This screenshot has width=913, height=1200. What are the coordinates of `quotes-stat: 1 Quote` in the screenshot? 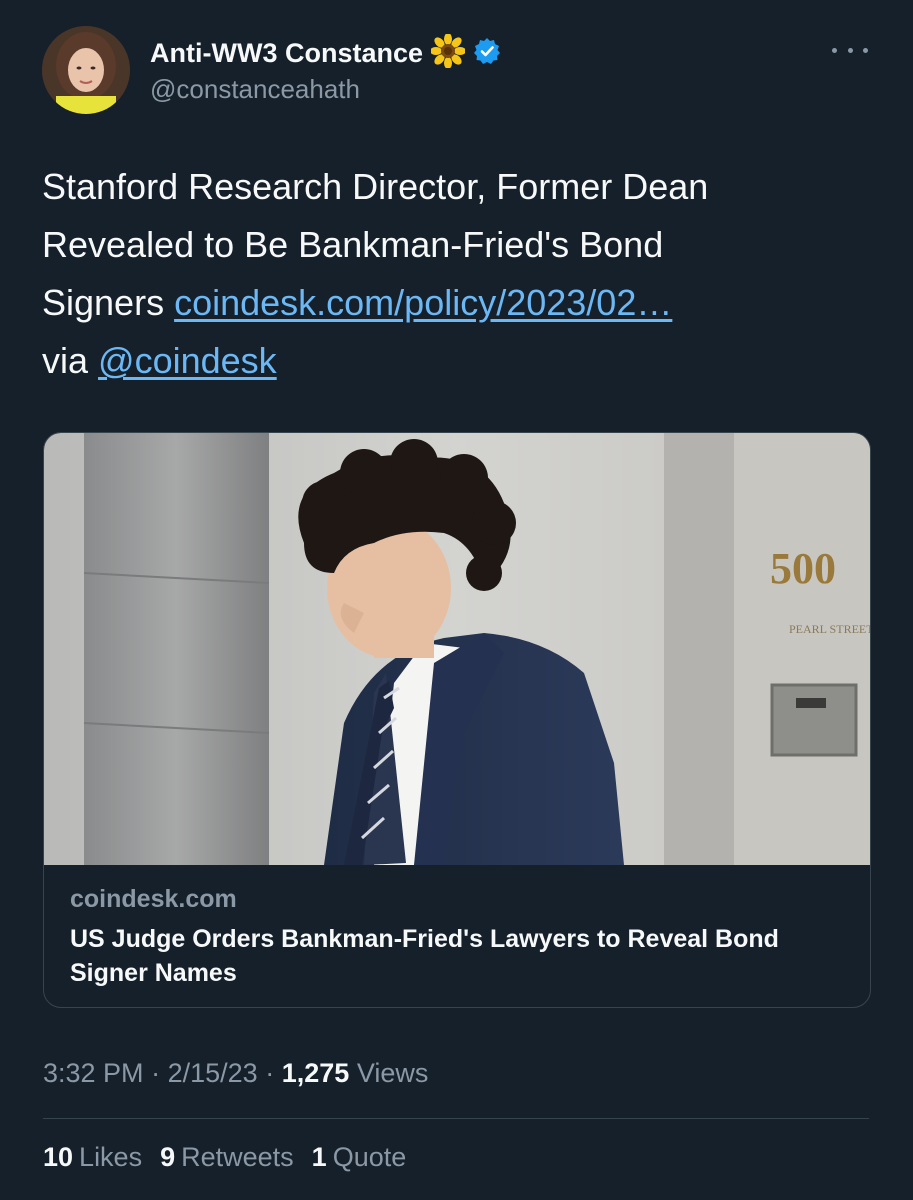 It's located at (359, 1157).